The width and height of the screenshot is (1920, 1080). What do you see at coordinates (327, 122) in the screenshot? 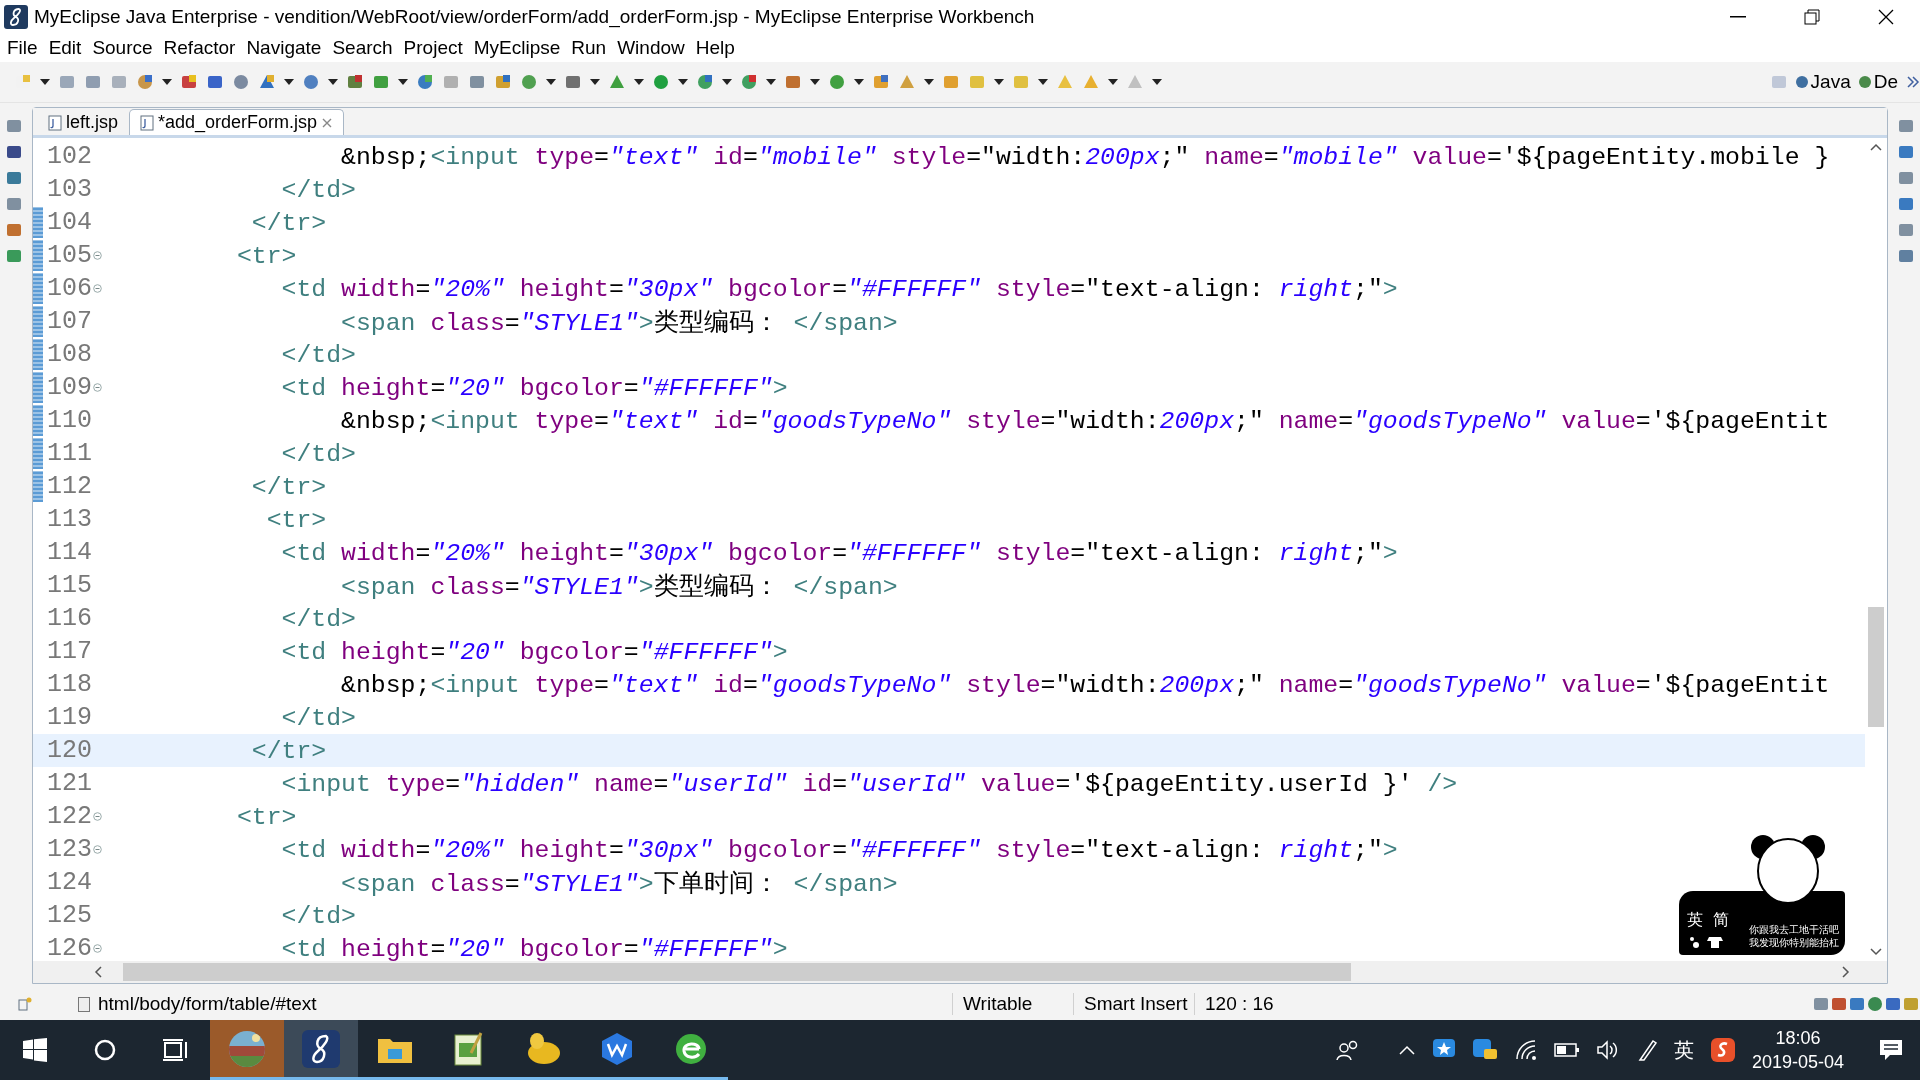
I see `close-tab-icon` at bounding box center [327, 122].